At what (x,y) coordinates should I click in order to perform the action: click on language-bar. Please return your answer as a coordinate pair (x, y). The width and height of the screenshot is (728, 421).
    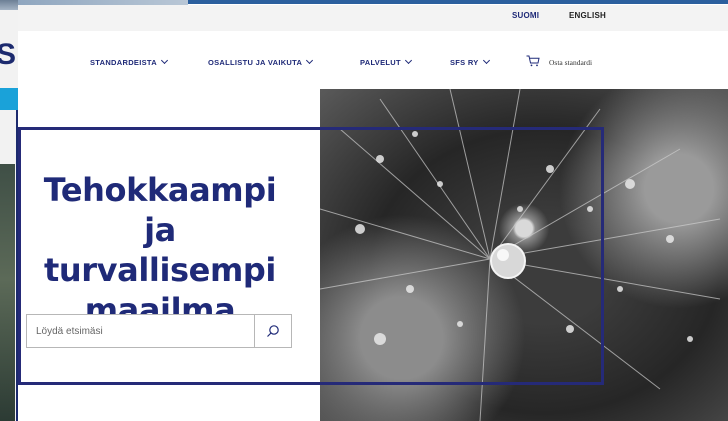
    Looking at the image, I should click on (373, 18).